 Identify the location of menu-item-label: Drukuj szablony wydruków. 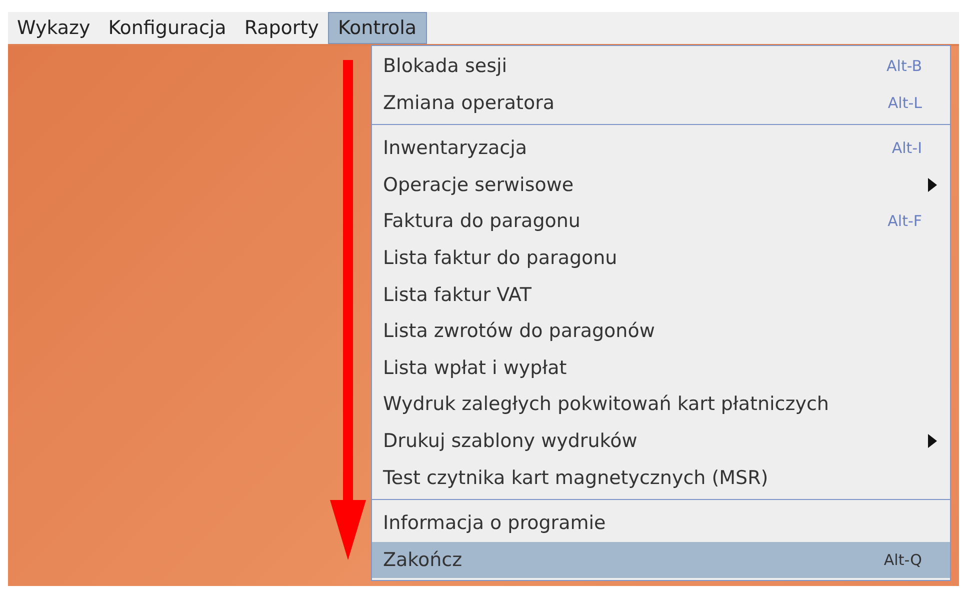
(510, 441).